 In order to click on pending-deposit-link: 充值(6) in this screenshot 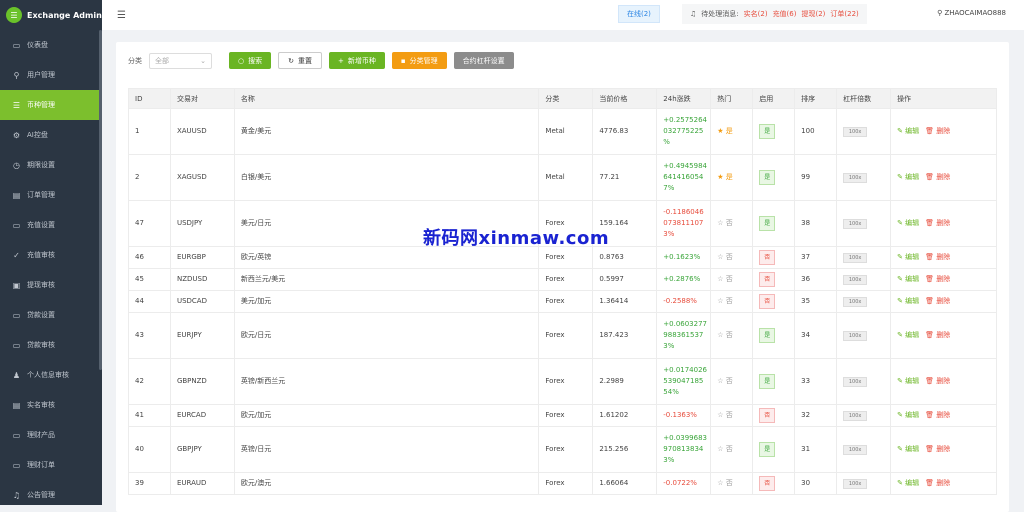, I will do `click(785, 14)`.